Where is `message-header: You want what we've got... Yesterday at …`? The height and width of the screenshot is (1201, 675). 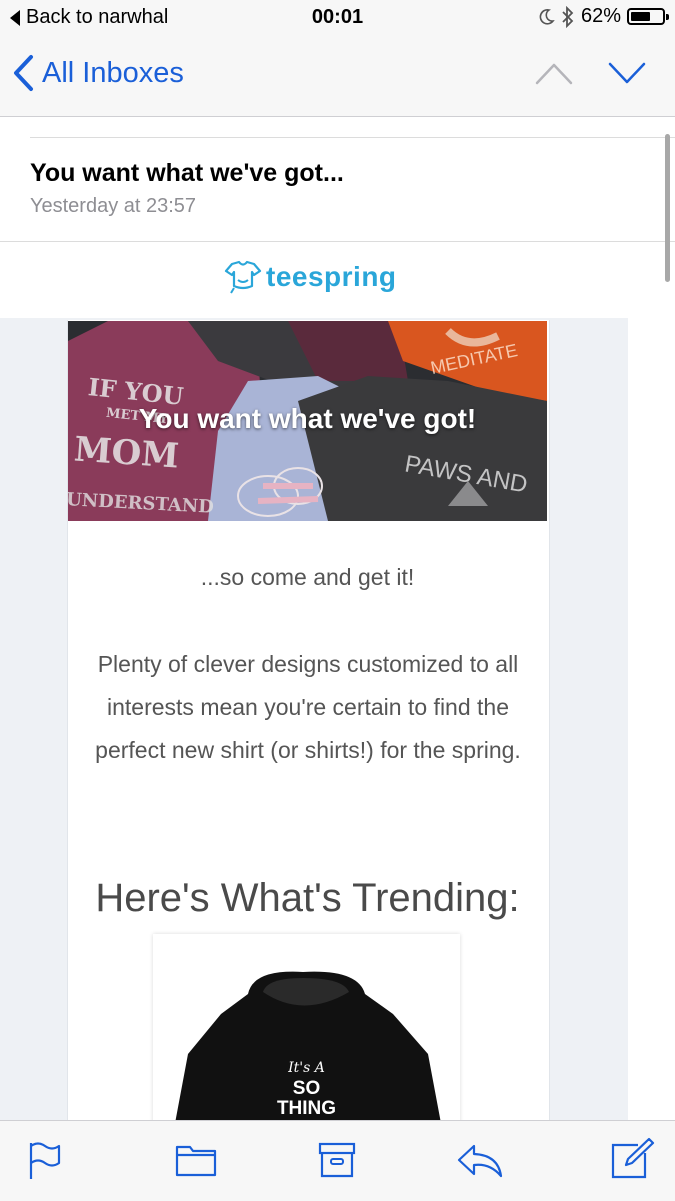
message-header: You want what we've got... Yesterday at … is located at coordinates (337, 180).